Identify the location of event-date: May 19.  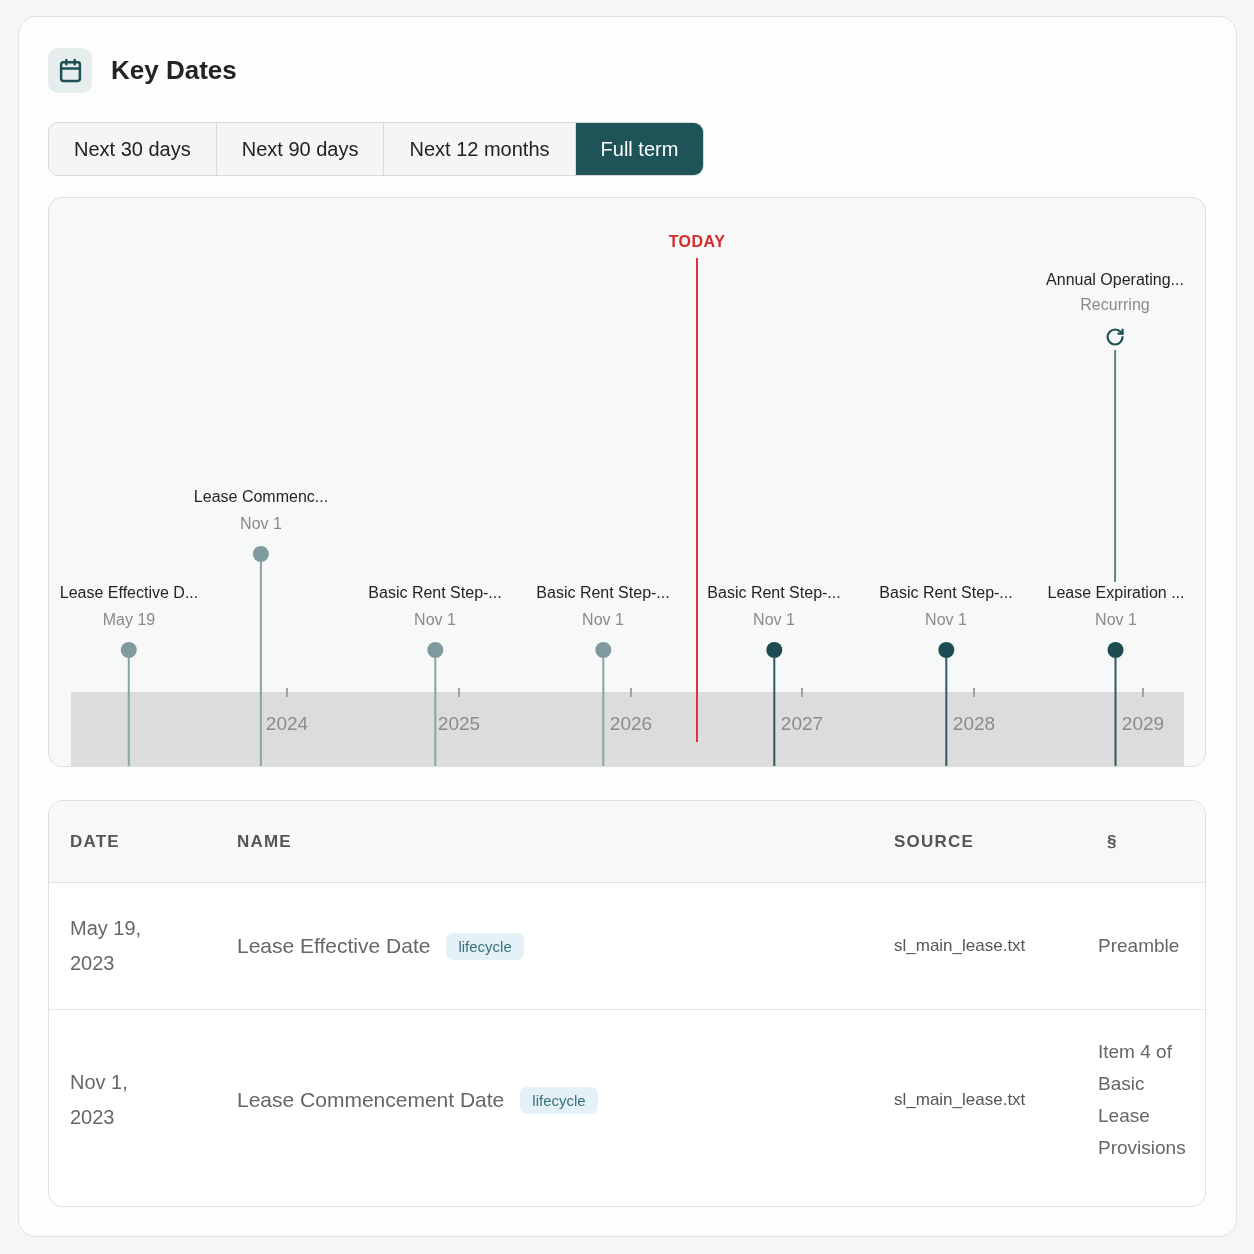
(129, 620).